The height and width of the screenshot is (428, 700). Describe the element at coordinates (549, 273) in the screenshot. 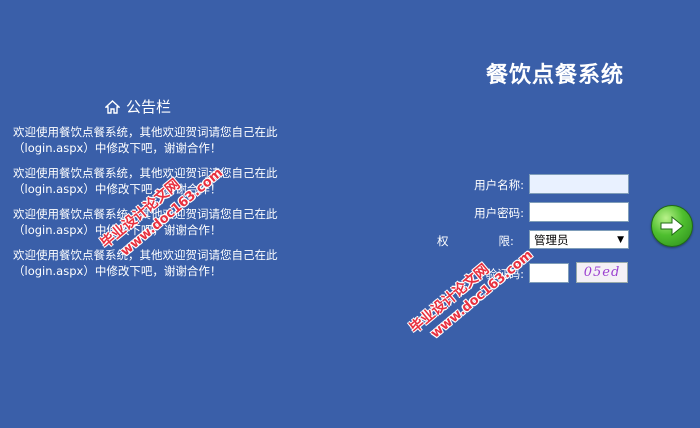

I see `code-input` at that location.